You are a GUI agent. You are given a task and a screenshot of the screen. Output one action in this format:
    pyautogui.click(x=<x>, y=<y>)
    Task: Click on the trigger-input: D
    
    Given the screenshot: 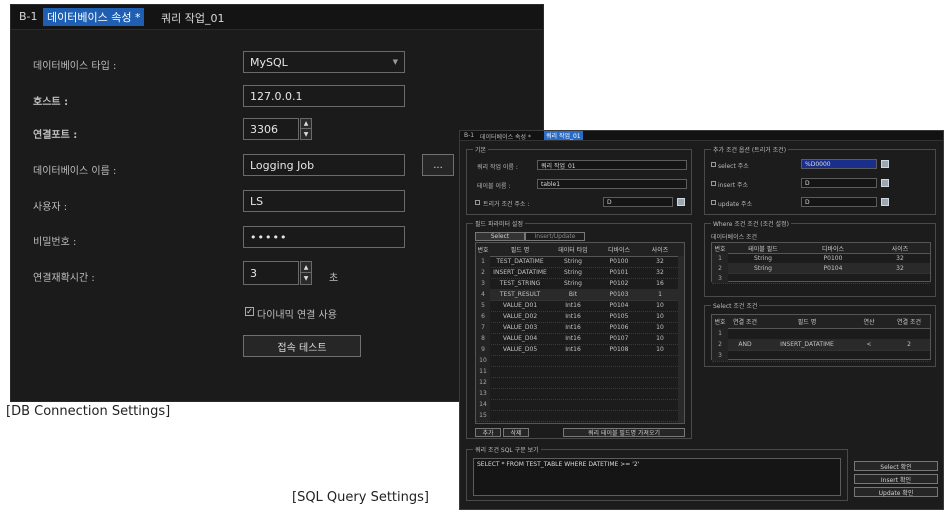 What is the action you would take?
    pyautogui.click(x=638, y=202)
    